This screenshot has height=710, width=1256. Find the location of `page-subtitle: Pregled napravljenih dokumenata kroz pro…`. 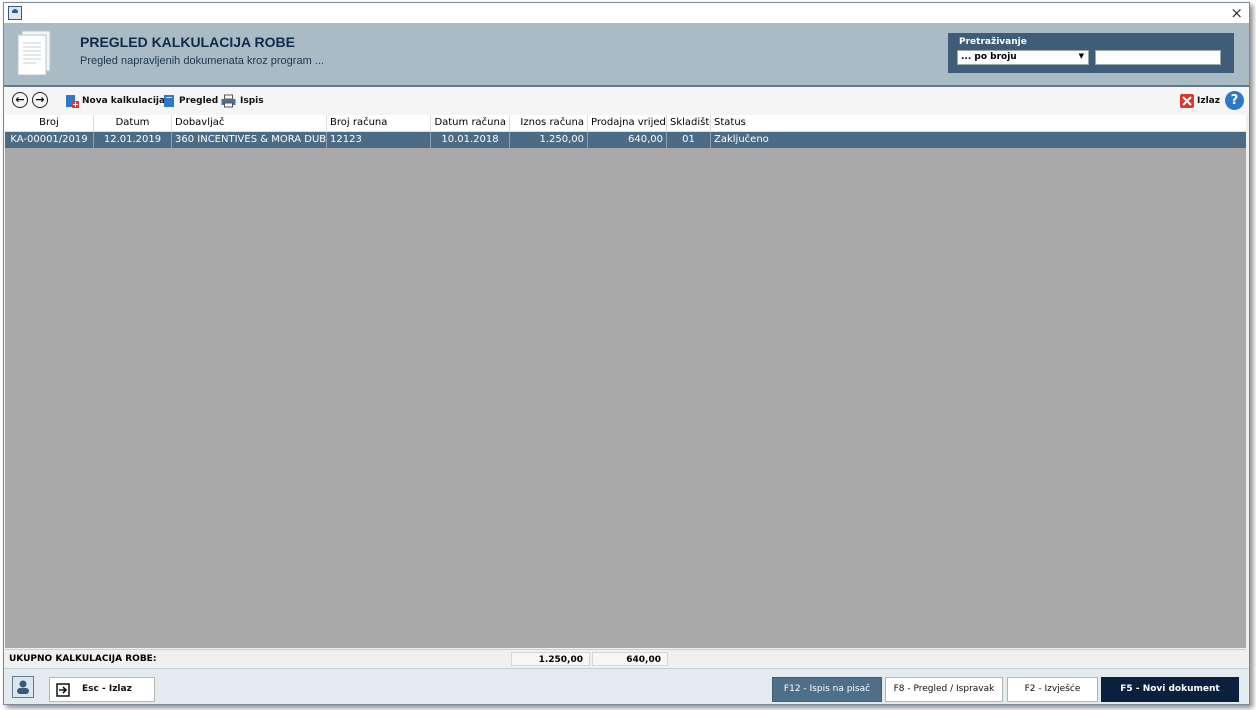

page-subtitle: Pregled napravljenih dokumenata kroz pro… is located at coordinates (202, 61).